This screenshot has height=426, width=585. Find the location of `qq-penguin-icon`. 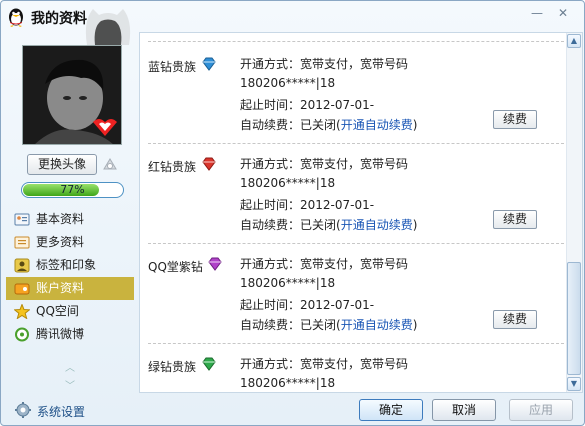

qq-penguin-icon is located at coordinates (16, 17).